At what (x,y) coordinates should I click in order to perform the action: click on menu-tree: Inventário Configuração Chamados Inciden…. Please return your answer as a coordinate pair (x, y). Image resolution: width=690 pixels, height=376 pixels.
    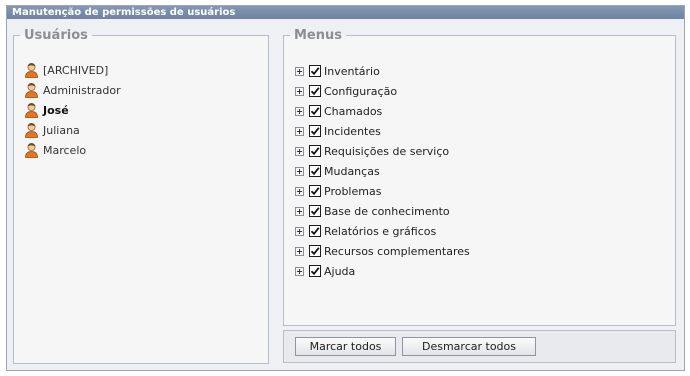
    Looking at the image, I should click on (382, 171).